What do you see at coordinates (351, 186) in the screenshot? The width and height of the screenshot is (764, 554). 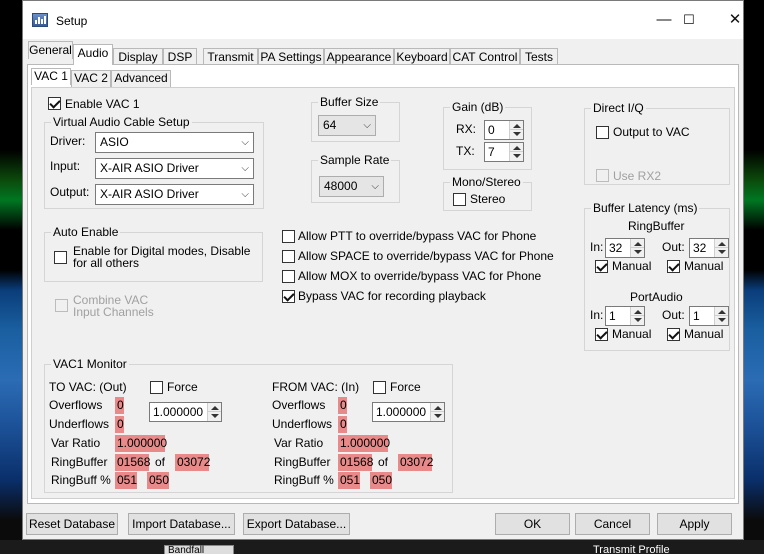 I see `sample-rate-select: 48000 ⌵` at bounding box center [351, 186].